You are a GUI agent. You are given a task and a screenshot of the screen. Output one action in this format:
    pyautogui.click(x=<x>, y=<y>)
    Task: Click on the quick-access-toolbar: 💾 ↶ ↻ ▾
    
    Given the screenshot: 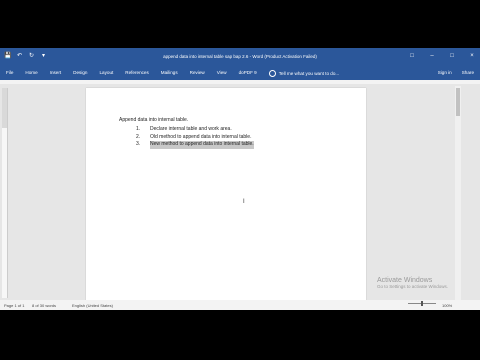 What is the action you would take?
    pyautogui.click(x=25, y=56)
    